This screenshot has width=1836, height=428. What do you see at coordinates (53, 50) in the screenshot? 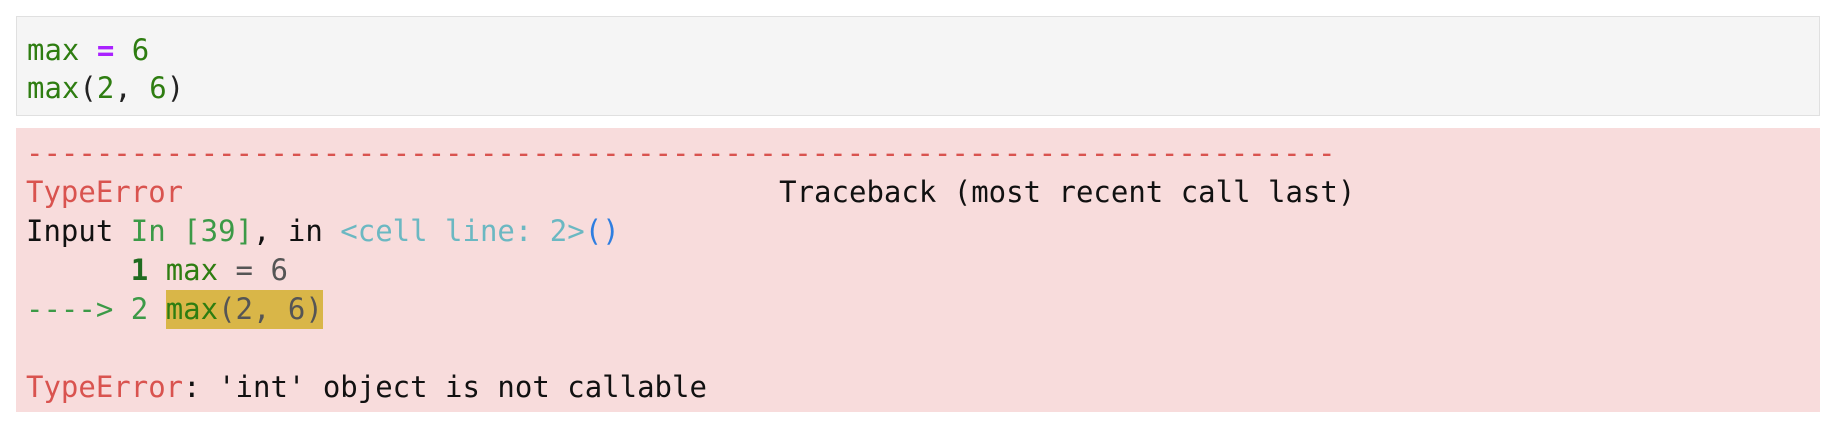
I see `code-variable: max` at bounding box center [53, 50].